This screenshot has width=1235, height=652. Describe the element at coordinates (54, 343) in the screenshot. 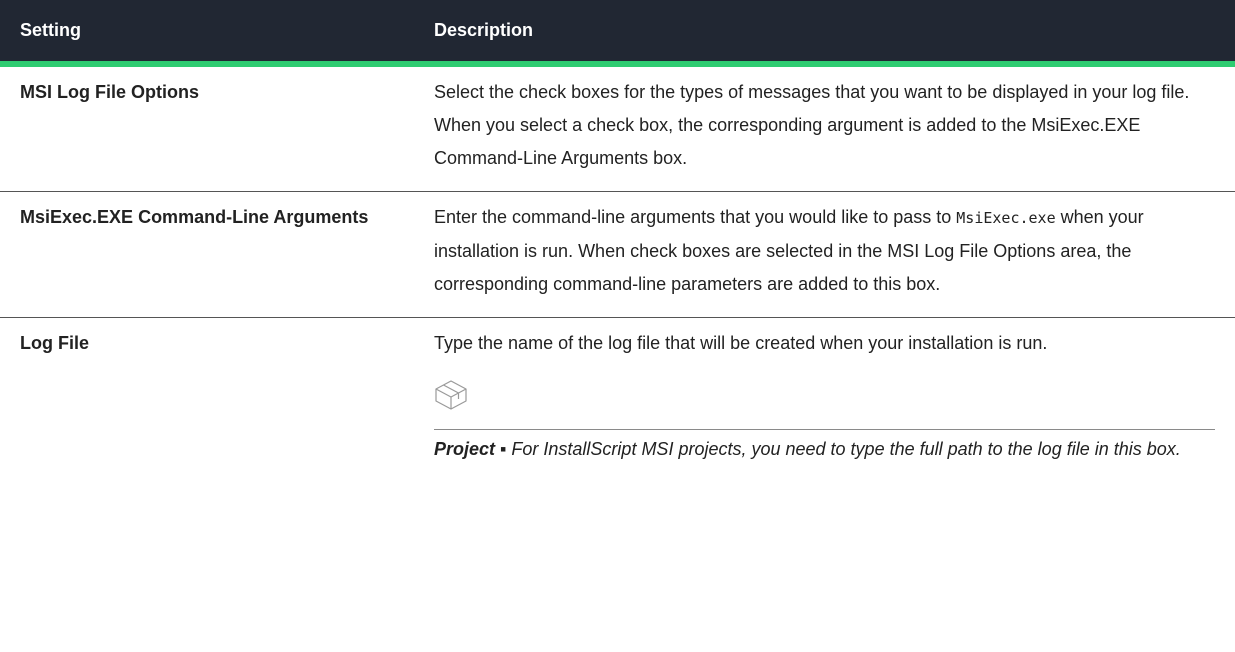

I see `setting-name: Log File` at that location.